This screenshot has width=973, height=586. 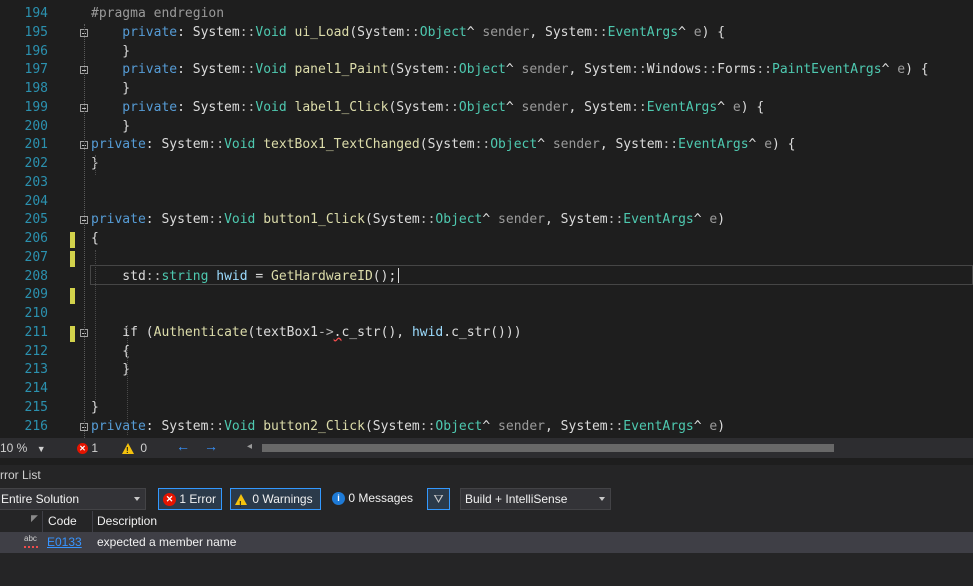 I want to click on code-line: 210, so click(x=486, y=314).